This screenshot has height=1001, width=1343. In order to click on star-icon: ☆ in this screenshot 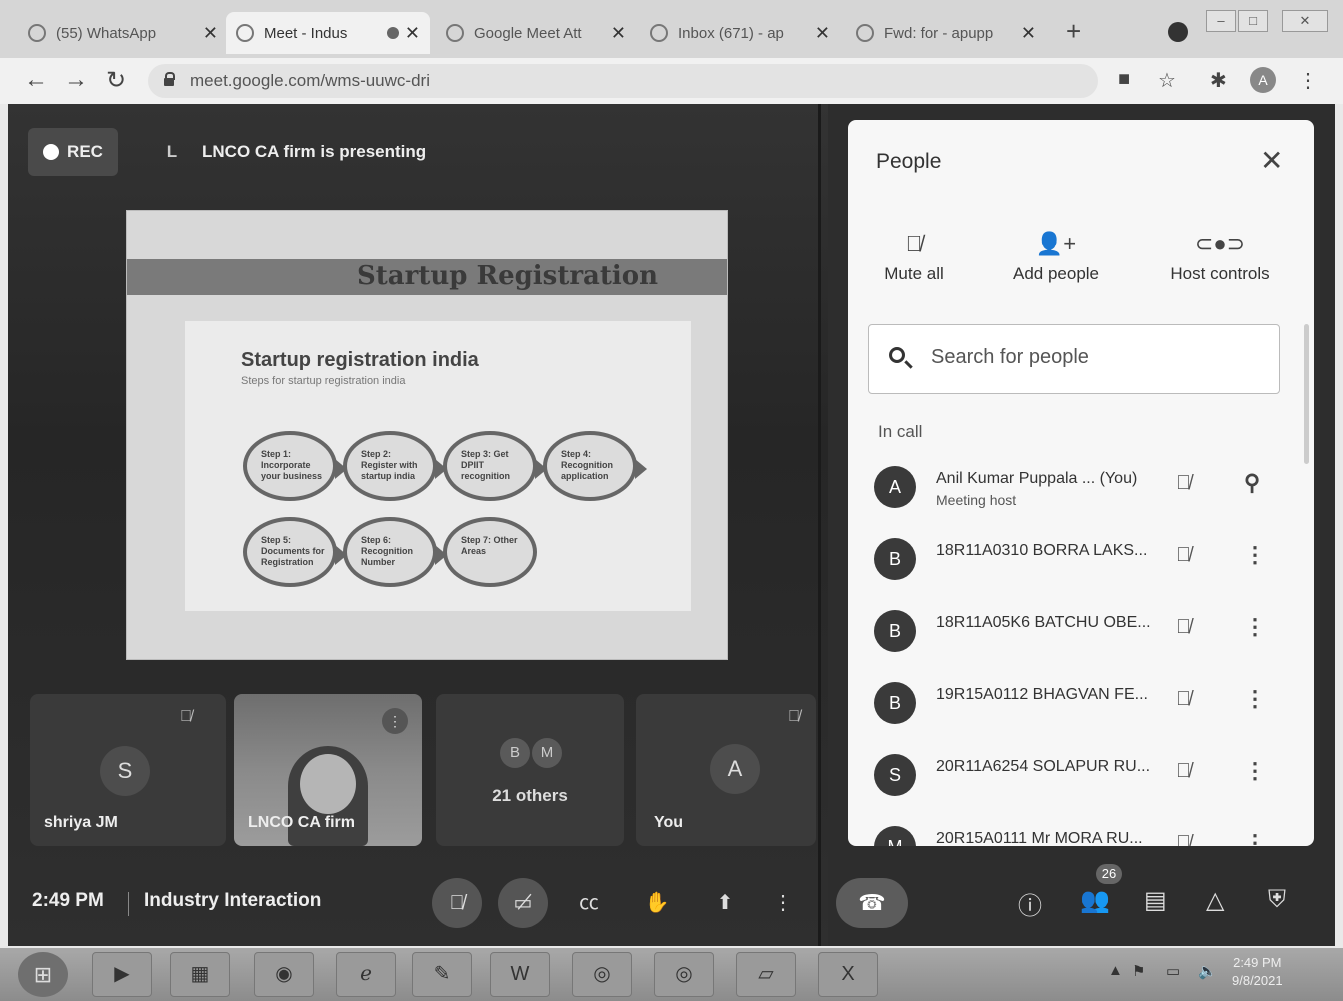, I will do `click(1167, 80)`.